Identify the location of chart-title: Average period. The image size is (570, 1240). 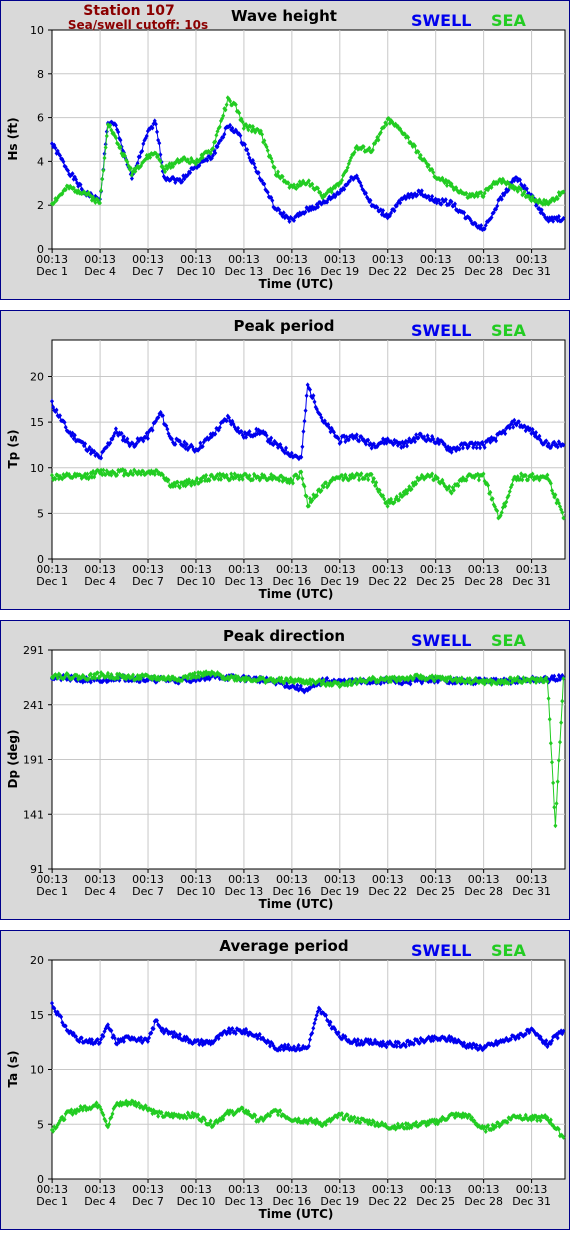
(284, 946).